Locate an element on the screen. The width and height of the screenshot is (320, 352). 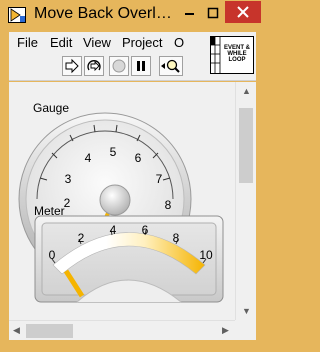
run-button is located at coordinates (72, 66).